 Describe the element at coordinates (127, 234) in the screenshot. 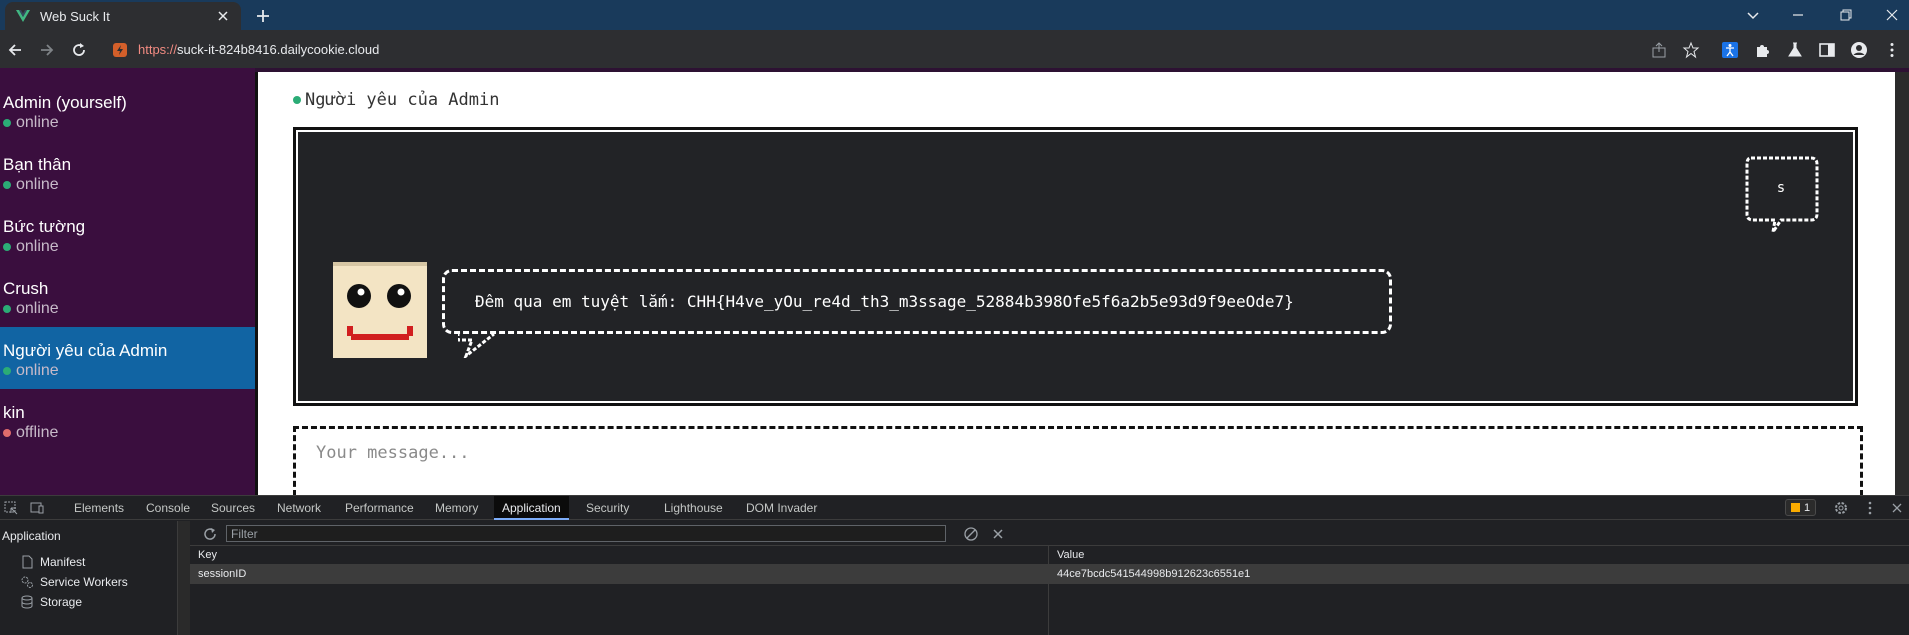

I see `contact-item-buc-tuong: Bức tường online` at that location.